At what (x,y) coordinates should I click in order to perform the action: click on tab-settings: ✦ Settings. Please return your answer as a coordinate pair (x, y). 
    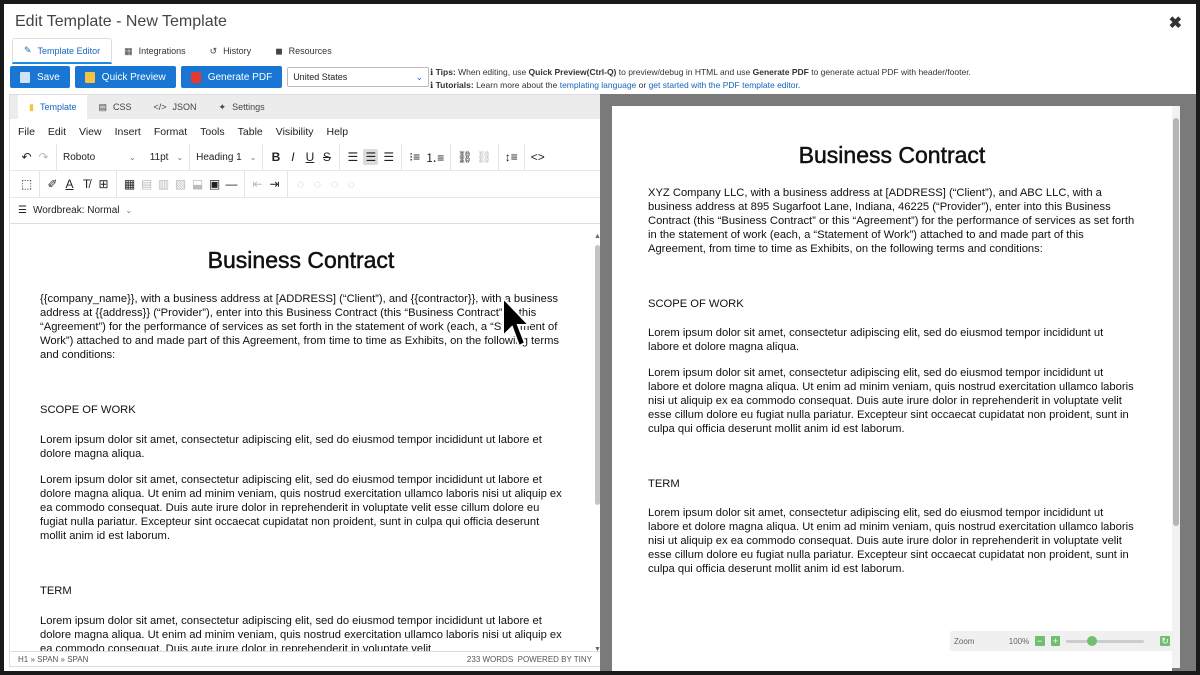
    Looking at the image, I should click on (242, 107).